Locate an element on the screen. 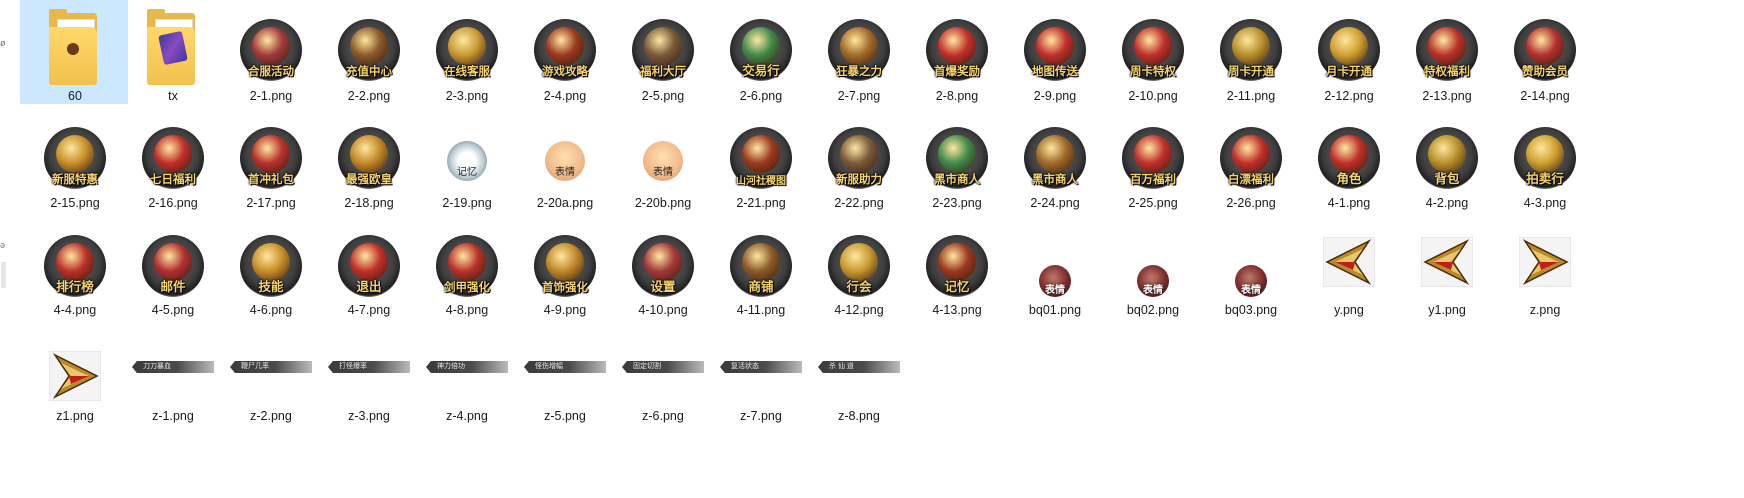 This screenshot has height=498, width=1744. file-name: z-1.png is located at coordinates (173, 416).